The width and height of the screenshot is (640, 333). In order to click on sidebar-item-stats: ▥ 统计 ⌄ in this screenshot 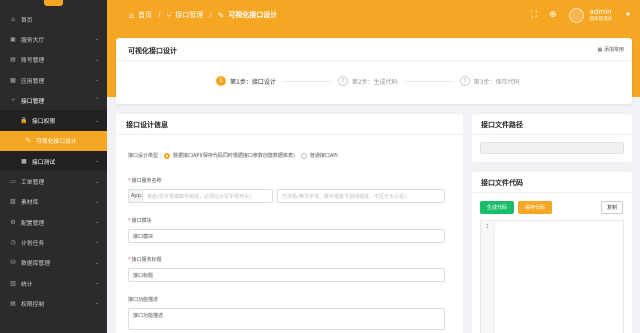, I will do `click(53, 283)`.